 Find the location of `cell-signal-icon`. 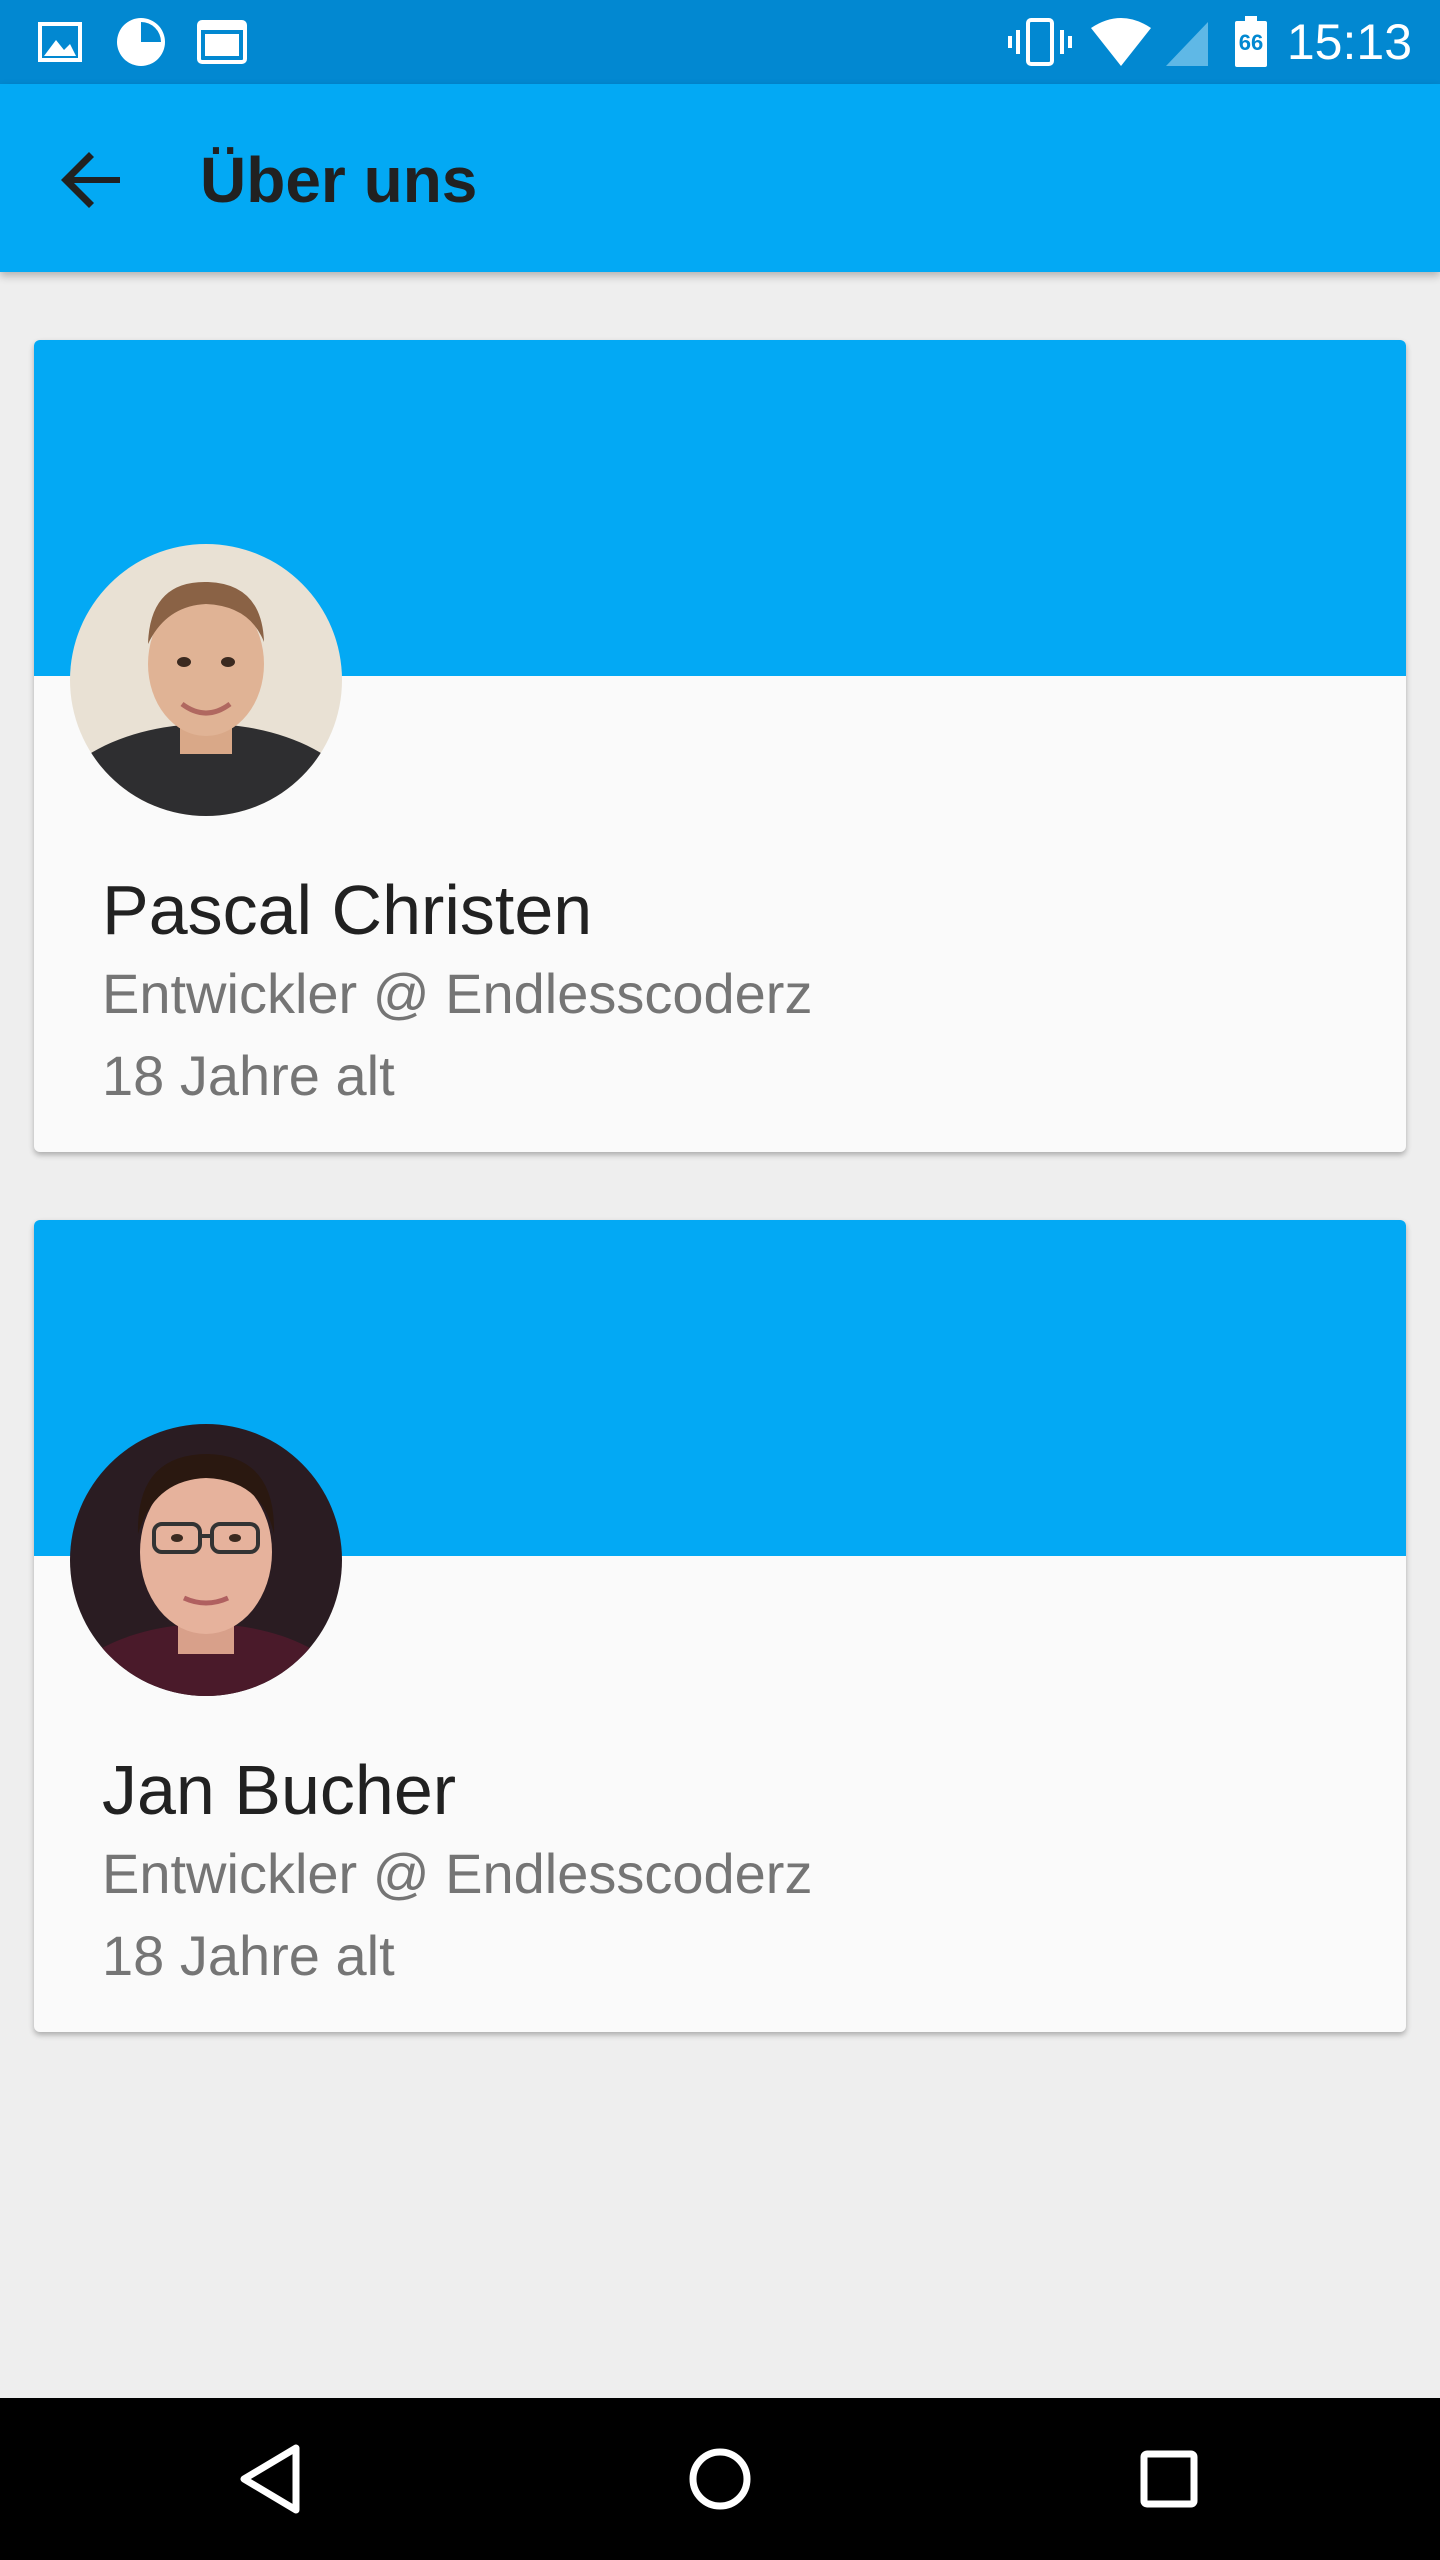

cell-signal-icon is located at coordinates (1187, 44).